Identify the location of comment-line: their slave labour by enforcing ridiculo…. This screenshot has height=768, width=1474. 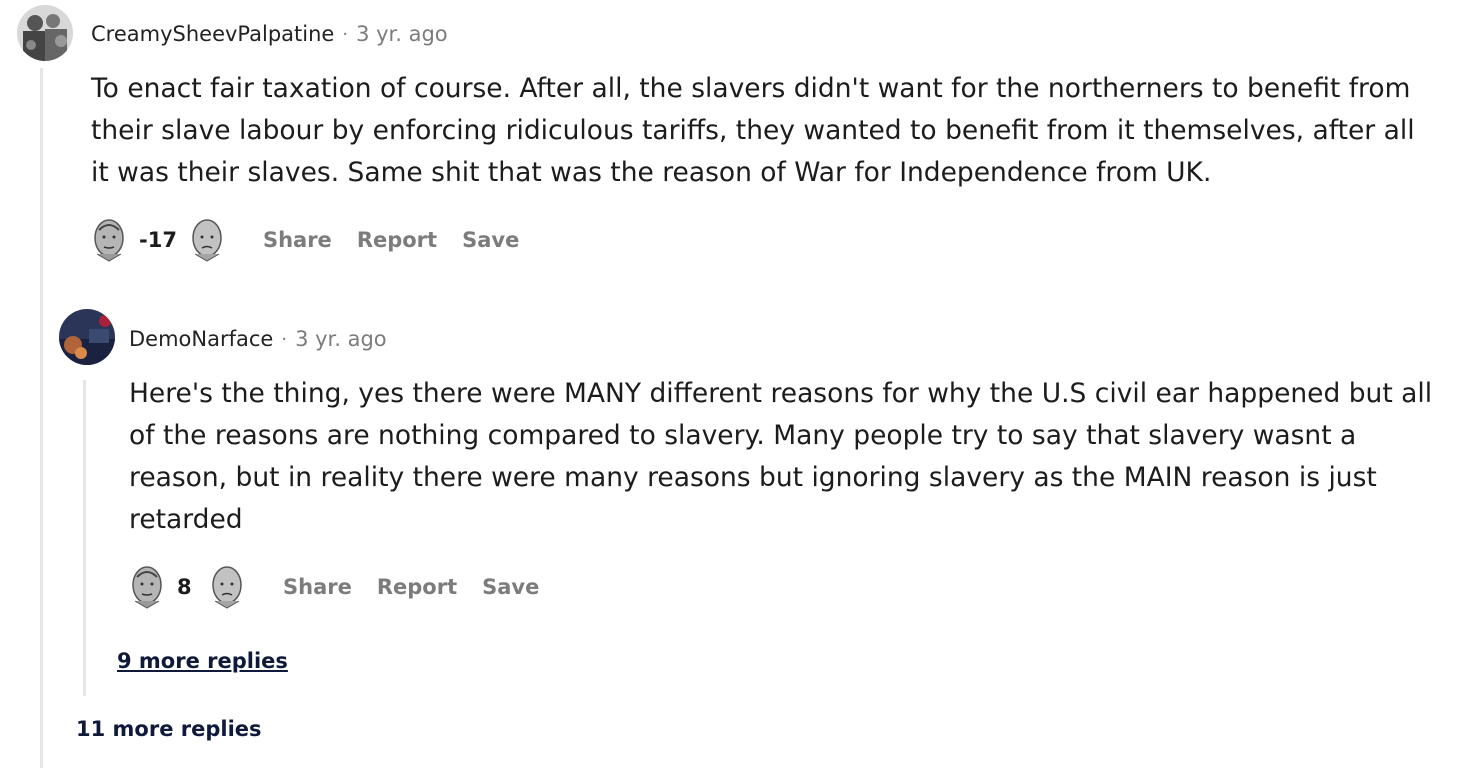
(753, 130).